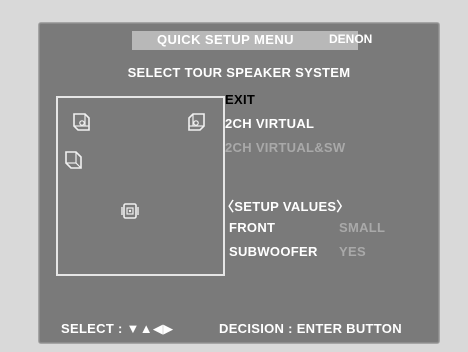 The image size is (468, 352). I want to click on brand-logo: DENON, so click(351, 39).